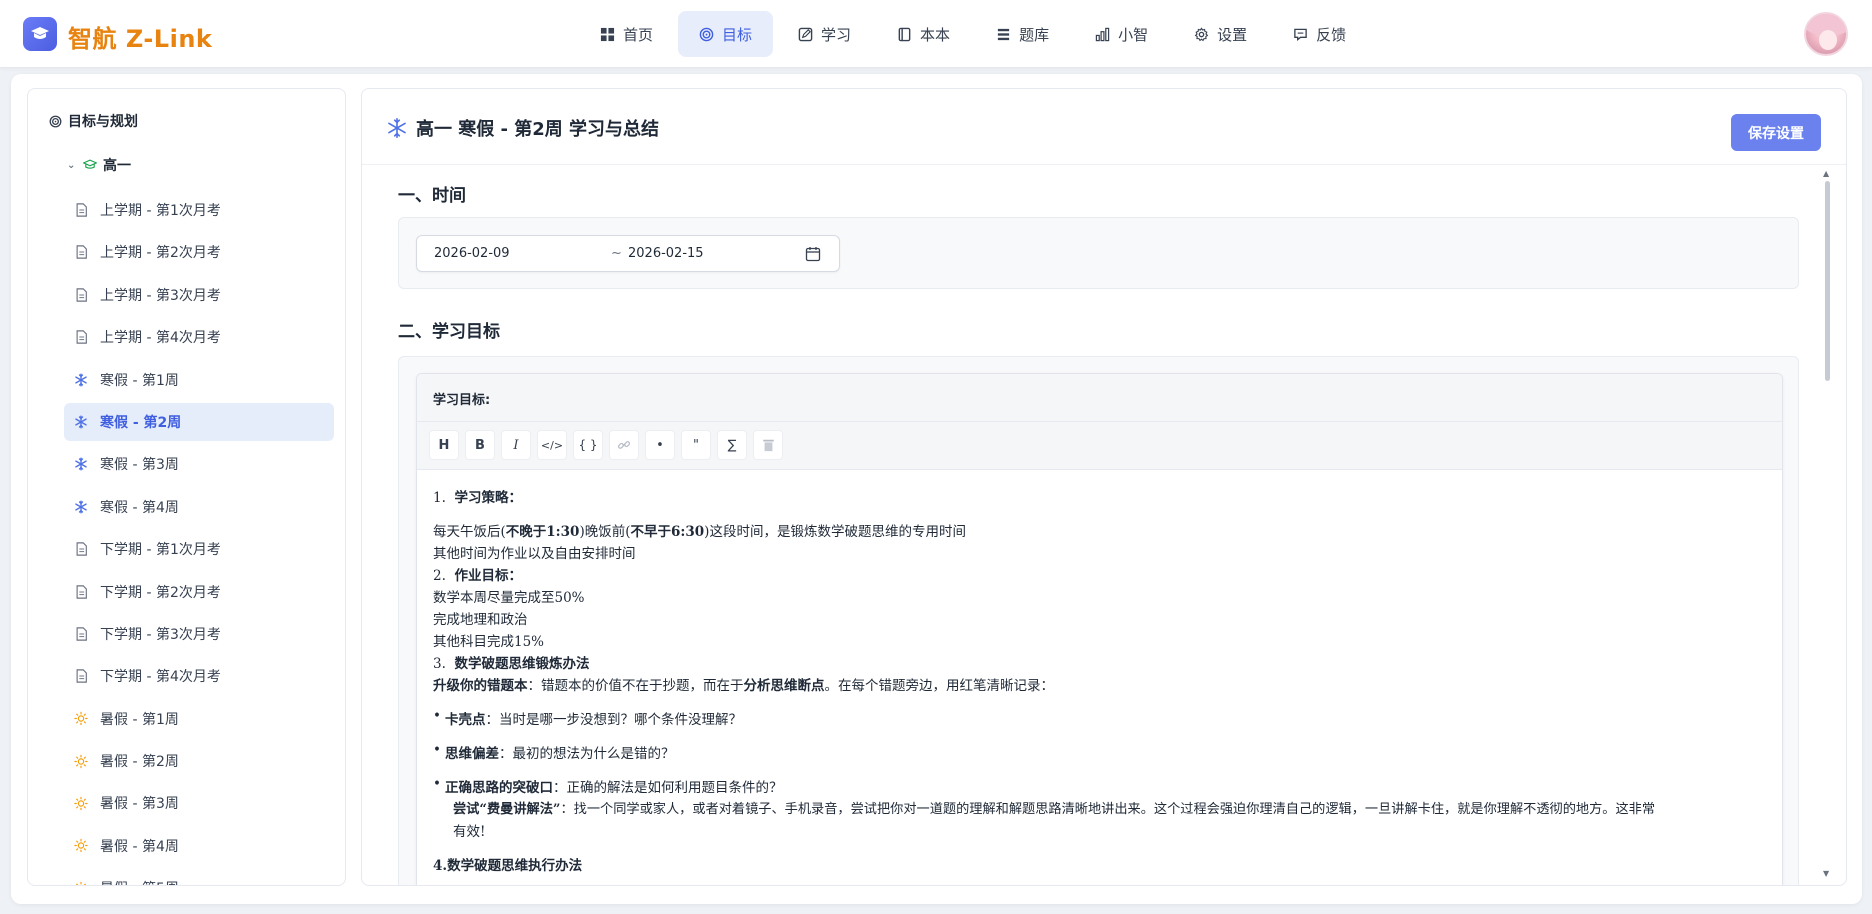 This screenshot has height=914, width=1872. What do you see at coordinates (199, 761) in the screenshot?
I see `sidebar-item-13: 暑假 - 第2周` at bounding box center [199, 761].